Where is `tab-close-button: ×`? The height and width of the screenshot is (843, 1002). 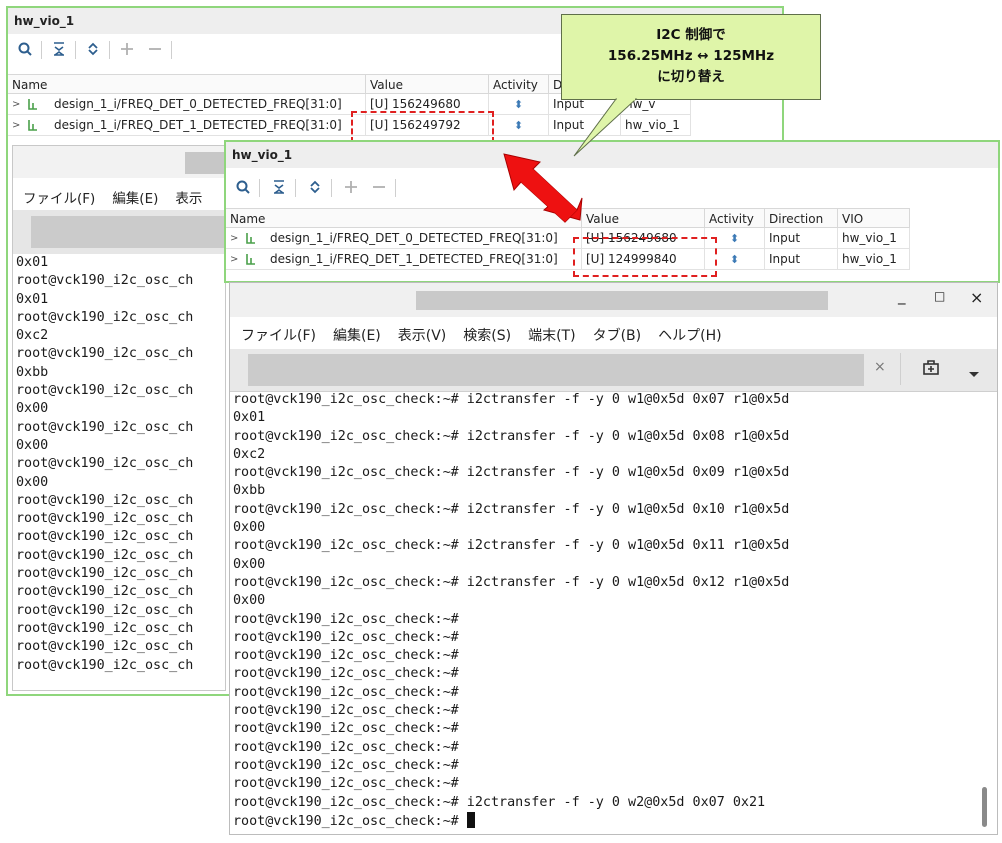 tab-close-button: × is located at coordinates (880, 367).